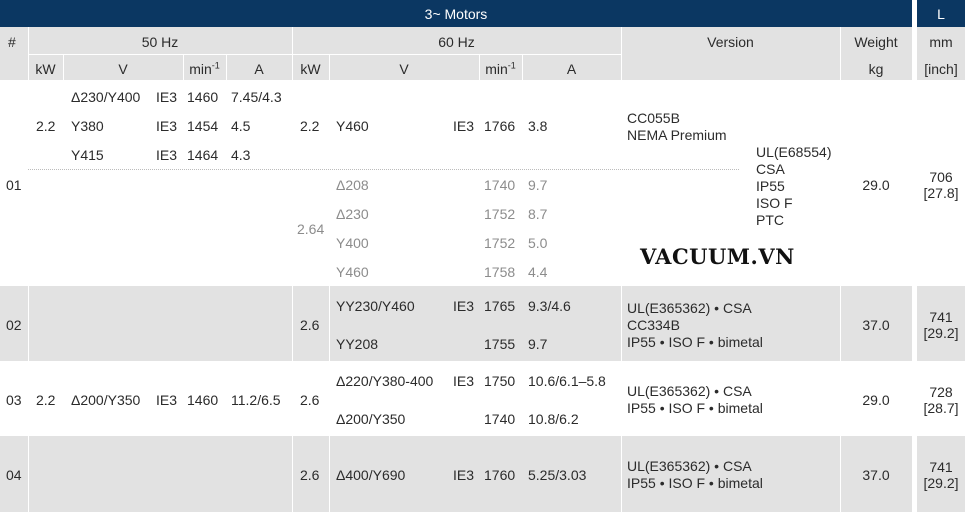 The width and height of the screenshot is (965, 512). What do you see at coordinates (500, 272) in the screenshot?
I see `rpm60-value: 1758` at bounding box center [500, 272].